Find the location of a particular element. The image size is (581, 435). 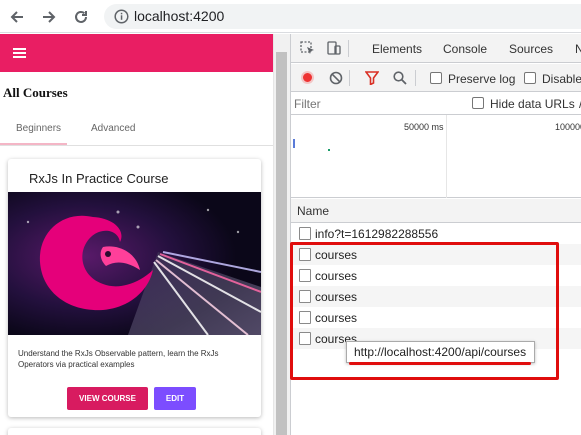

info-icon is located at coordinates (121, 19).